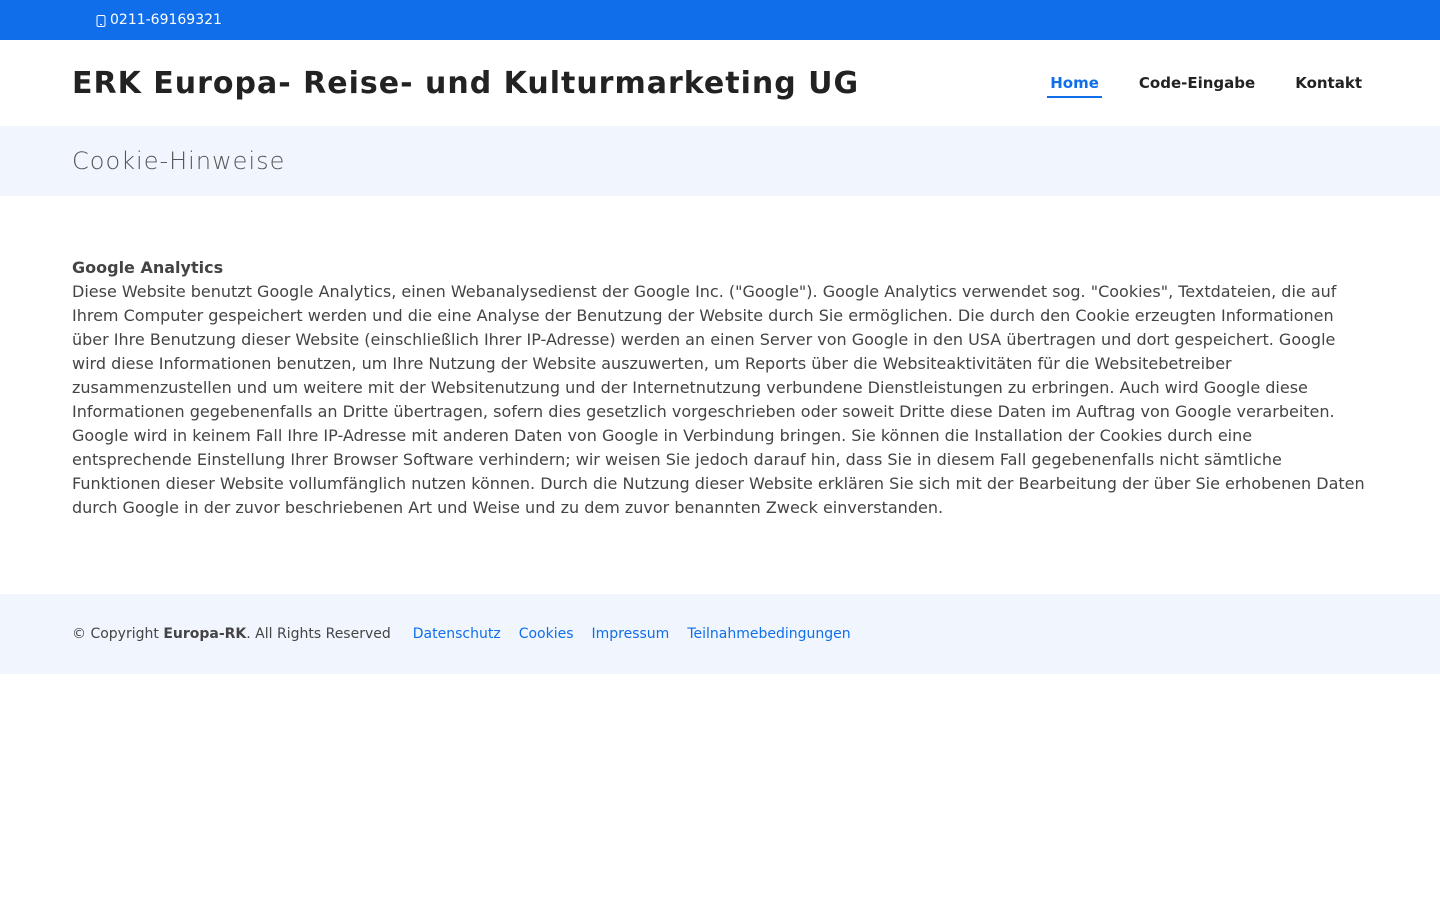 This screenshot has height=900, width=1440. I want to click on footer-link-cookies: Cookies, so click(546, 634).